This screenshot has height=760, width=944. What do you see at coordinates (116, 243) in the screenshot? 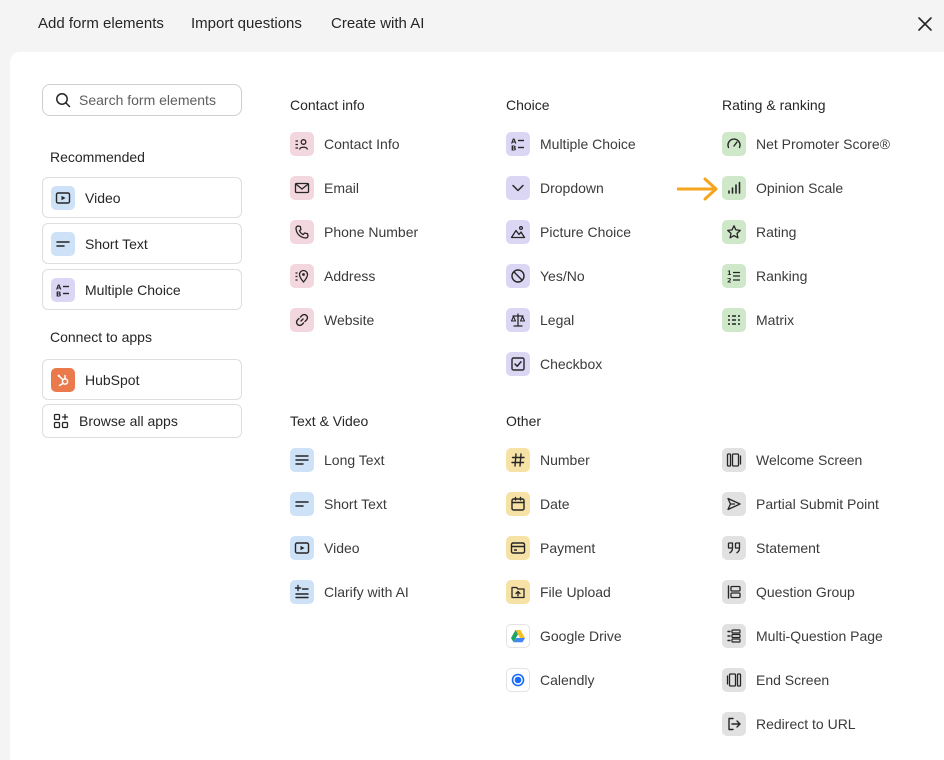
I see `recommended-short-text-label: Short Text` at bounding box center [116, 243].